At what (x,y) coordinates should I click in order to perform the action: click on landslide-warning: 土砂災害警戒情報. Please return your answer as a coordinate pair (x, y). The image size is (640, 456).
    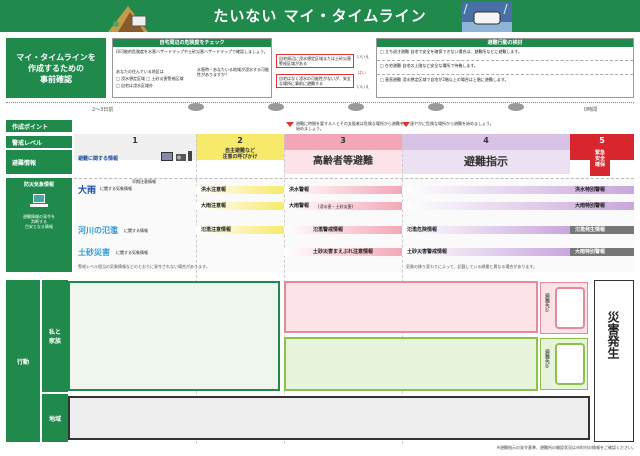
    Looking at the image, I should click on (427, 252).